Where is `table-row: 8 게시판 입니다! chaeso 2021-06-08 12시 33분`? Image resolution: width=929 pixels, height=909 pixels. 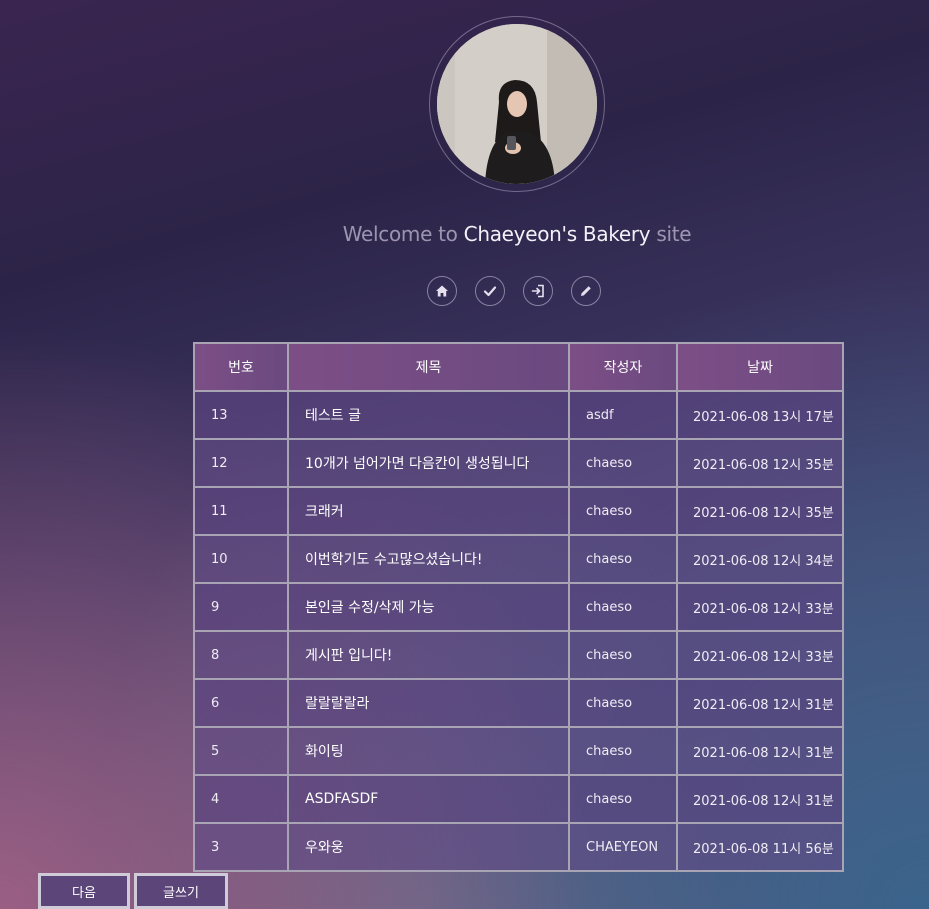
table-row: 8 게시판 입니다! chaeso 2021-06-08 12시 33분 is located at coordinates (518, 655).